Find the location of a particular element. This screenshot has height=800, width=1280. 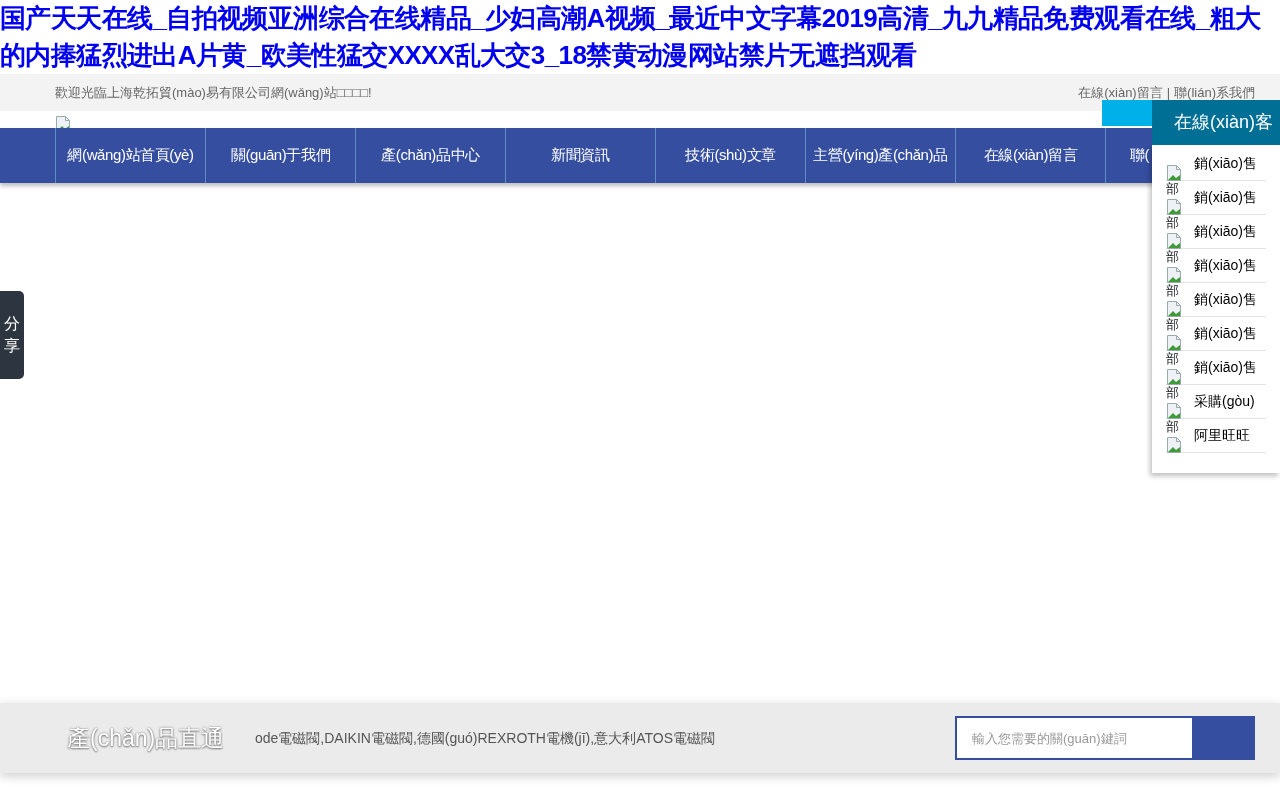

top-link: 聯(lián)系我們 is located at coordinates (1214, 92).